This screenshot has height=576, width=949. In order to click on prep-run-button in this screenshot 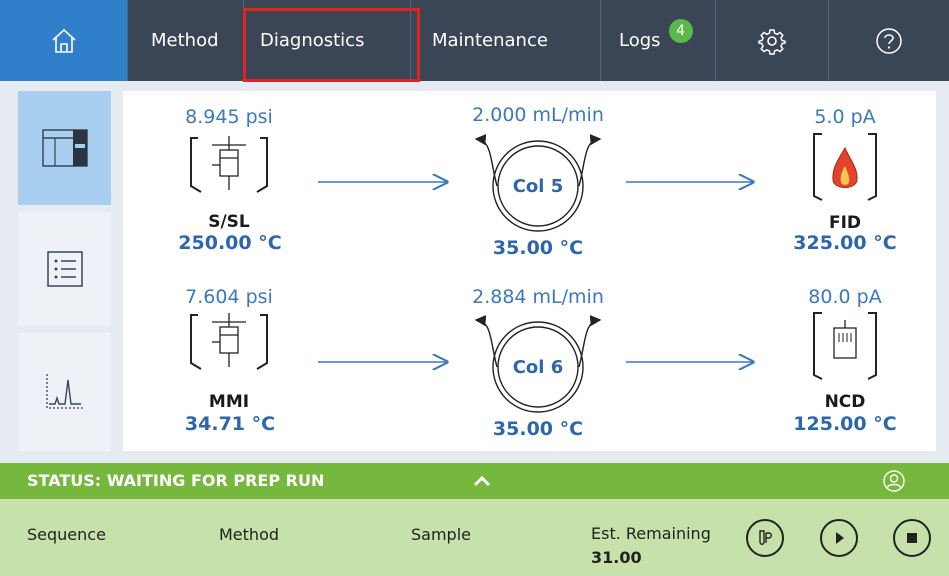, I will do `click(765, 538)`.